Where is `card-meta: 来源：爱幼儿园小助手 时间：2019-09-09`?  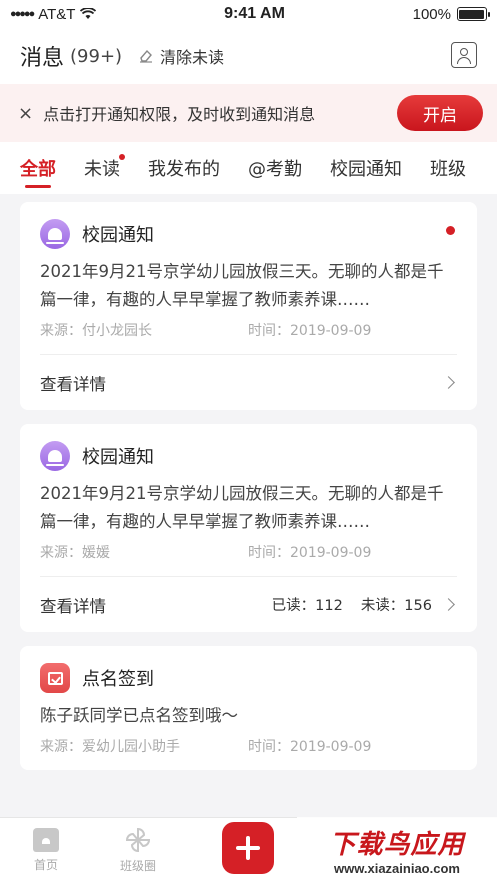
card-meta: 来源：爱幼儿园小助手 时间：2019-09-09 is located at coordinates (248, 750).